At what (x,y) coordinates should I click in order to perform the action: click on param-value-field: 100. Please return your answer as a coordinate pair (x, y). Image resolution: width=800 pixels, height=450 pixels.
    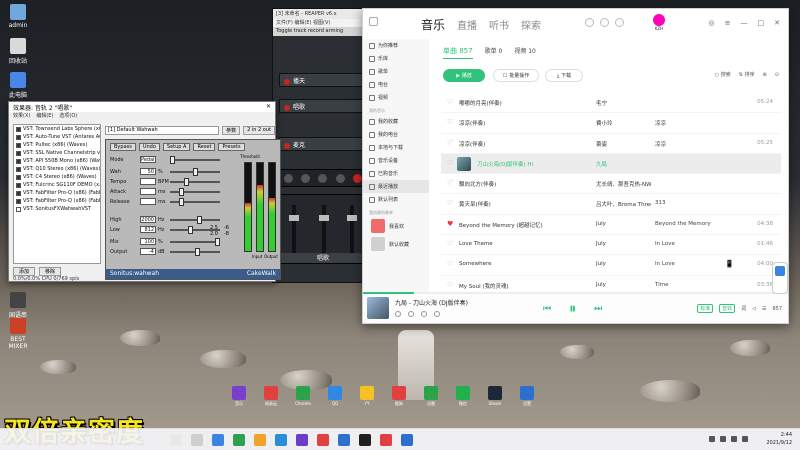
    Looking at the image, I should click on (148, 241).